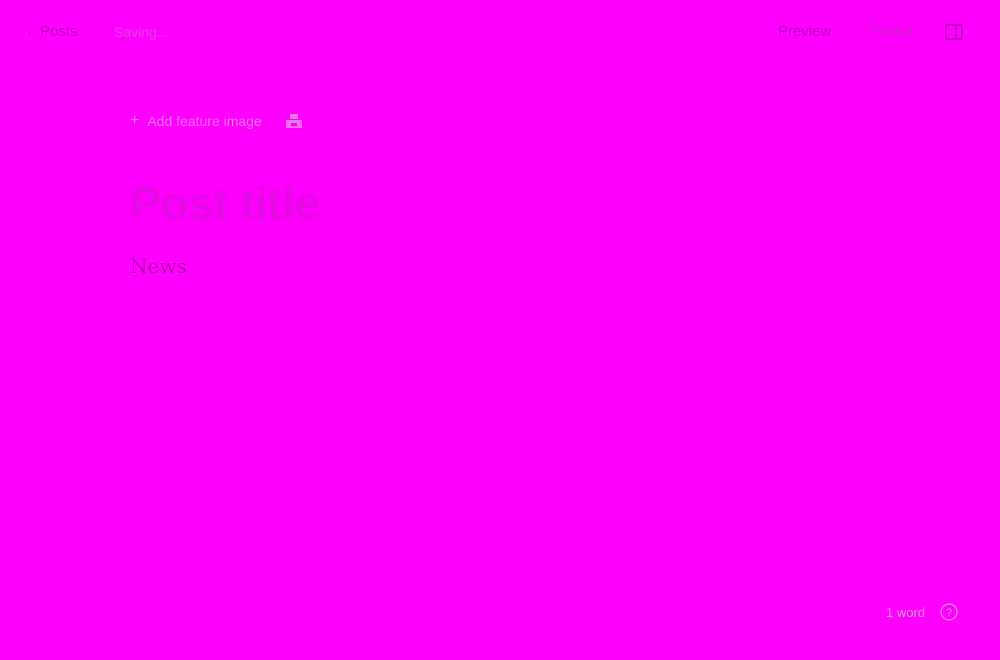 This screenshot has width=1000, height=660. Describe the element at coordinates (490, 266) in the screenshot. I see `post-body-editor: News` at that location.